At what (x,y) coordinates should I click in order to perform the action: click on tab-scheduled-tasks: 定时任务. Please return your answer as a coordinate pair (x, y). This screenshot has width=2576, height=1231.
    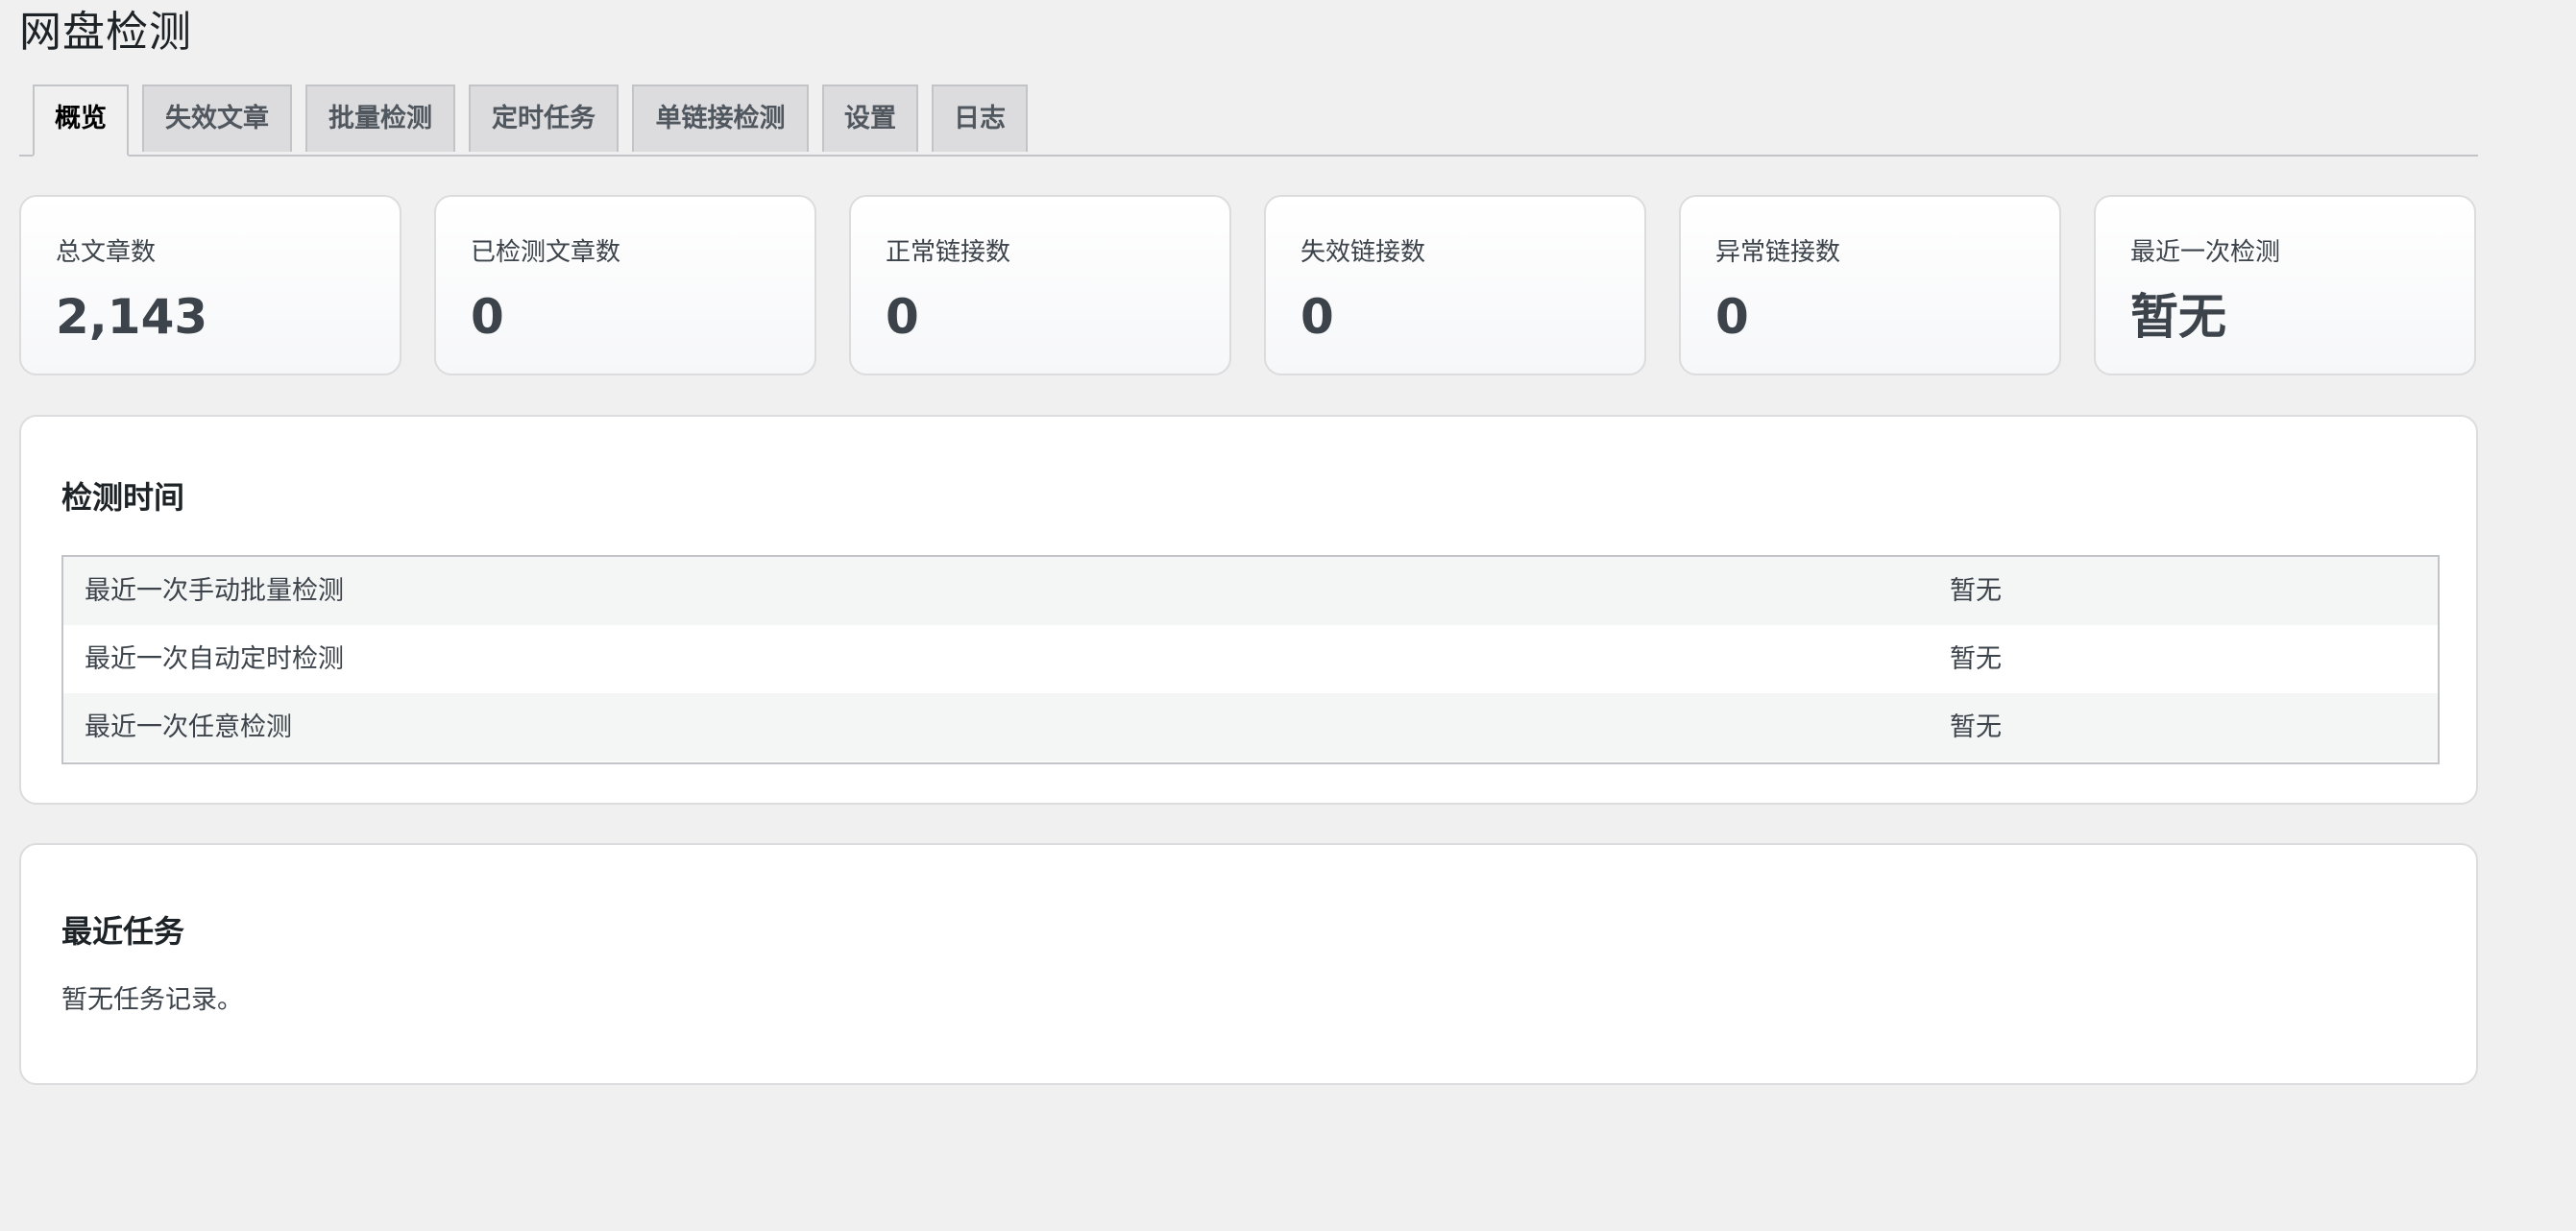
    Looking at the image, I should click on (544, 118).